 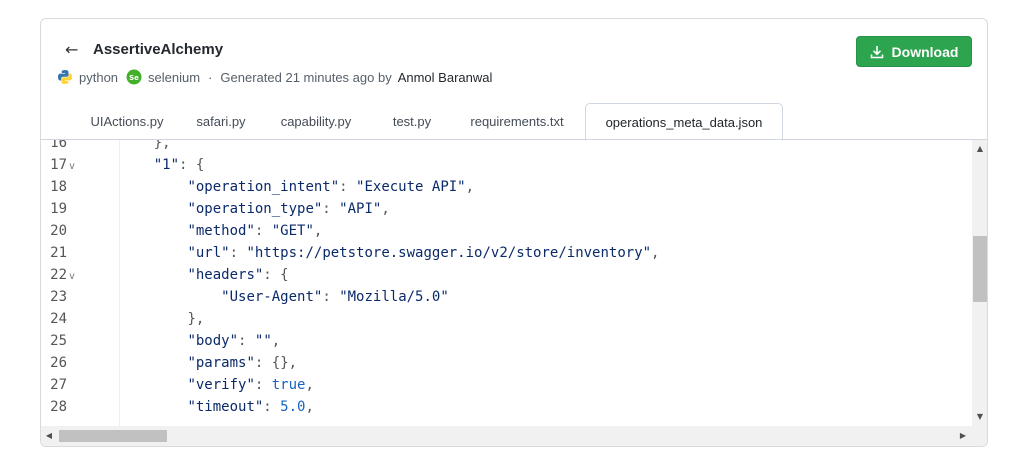 What do you see at coordinates (250, 407) in the screenshot?
I see `code-text: "timeout": 5.0,` at bounding box center [250, 407].